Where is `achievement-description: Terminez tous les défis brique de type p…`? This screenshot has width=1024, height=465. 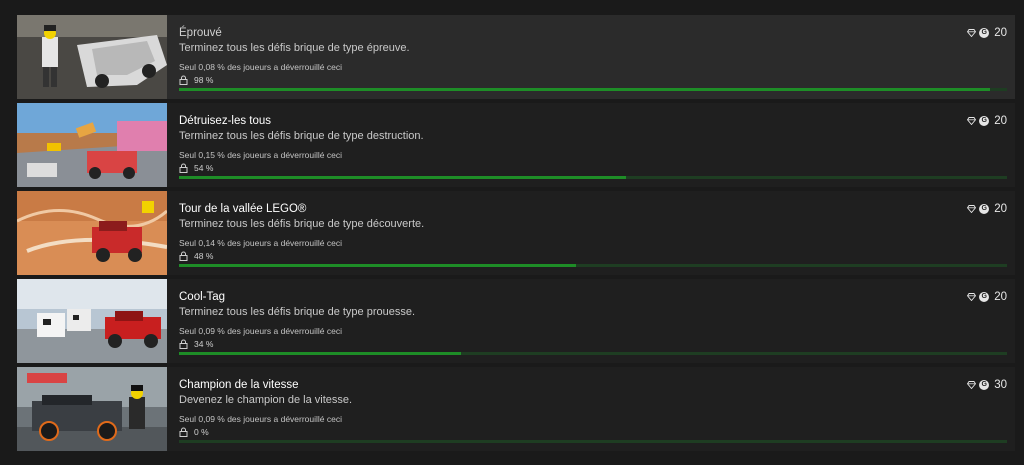 achievement-description: Terminez tous les défis brique de type p… is located at coordinates (297, 312).